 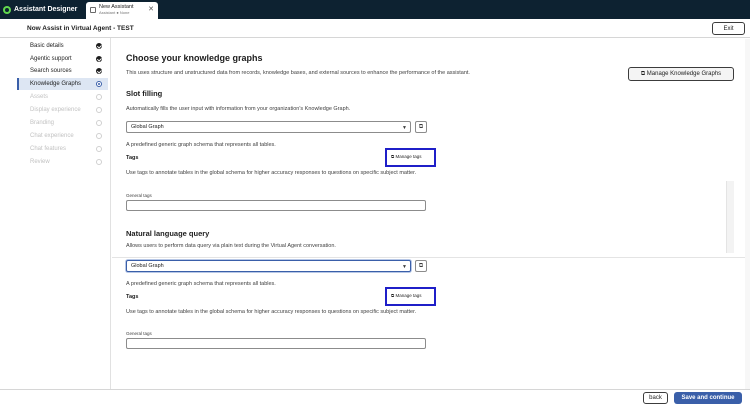 What do you see at coordinates (194, 58) in the screenshot?
I see `section-heading: Choose your knowledge graphs` at bounding box center [194, 58].